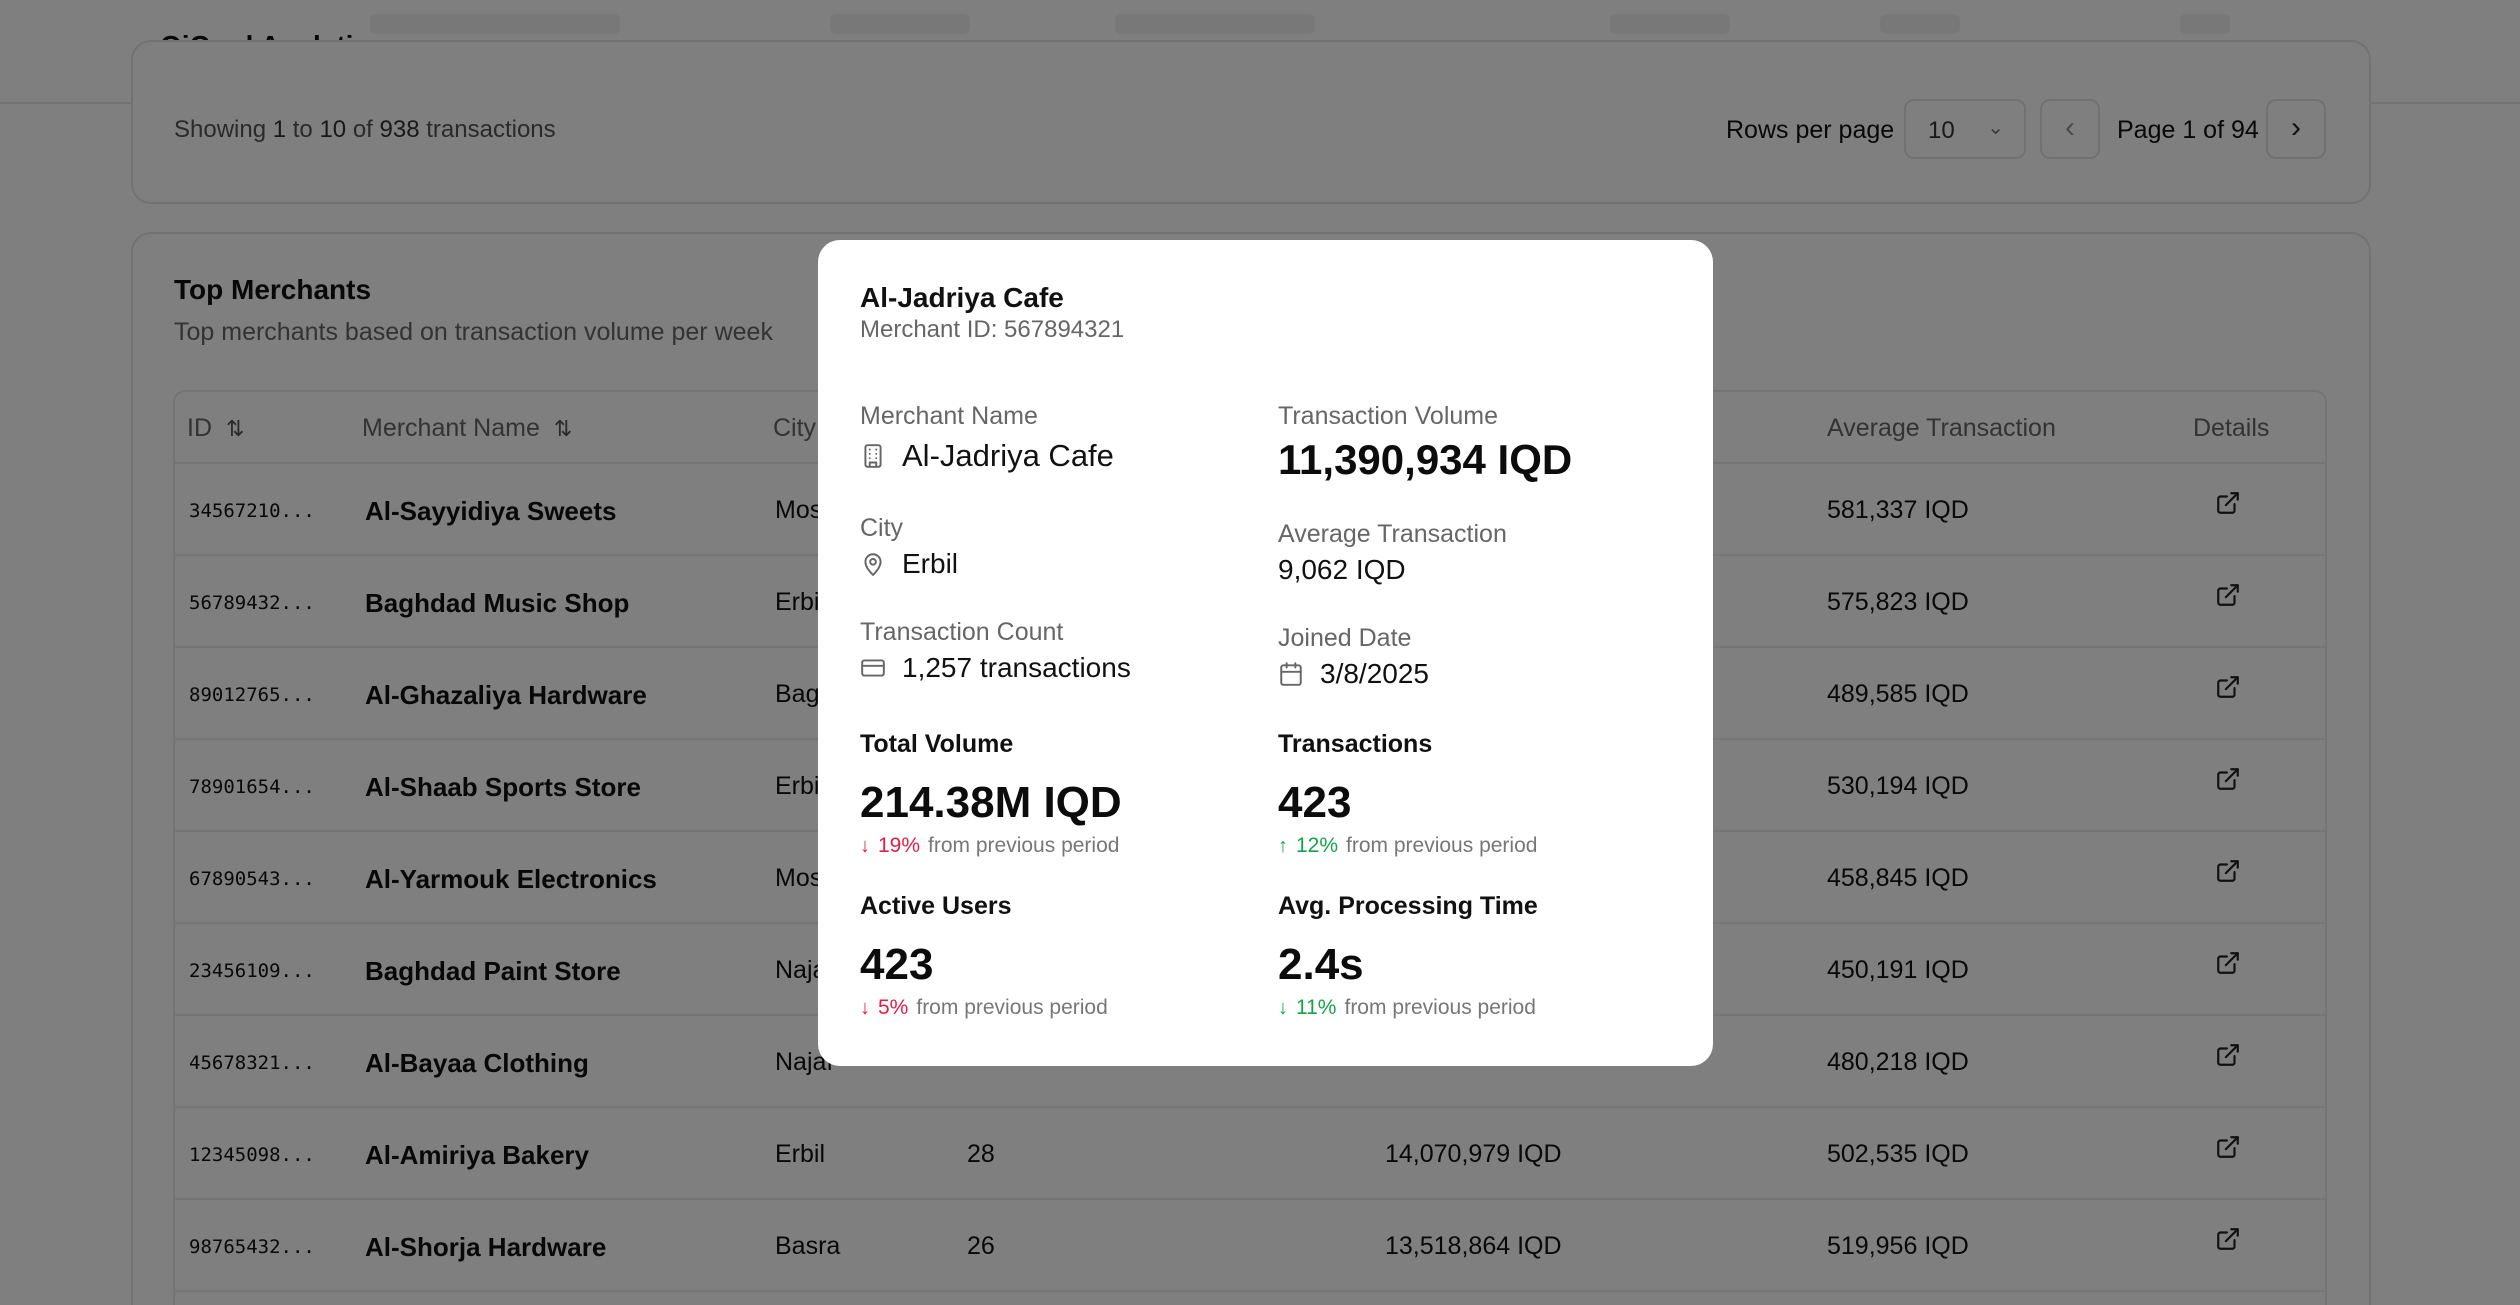 The width and height of the screenshot is (2520, 1305). Describe the element at coordinates (1392, 534) in the screenshot. I see `average-transaction-label: Average Transaction` at that location.